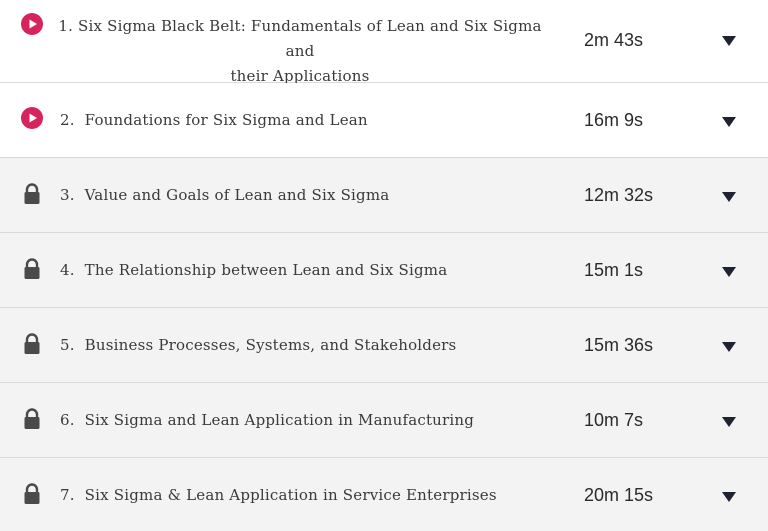  Describe the element at coordinates (226, 120) in the screenshot. I see `lesson-title-text: Foundations for Six Sigma and Lean` at that location.